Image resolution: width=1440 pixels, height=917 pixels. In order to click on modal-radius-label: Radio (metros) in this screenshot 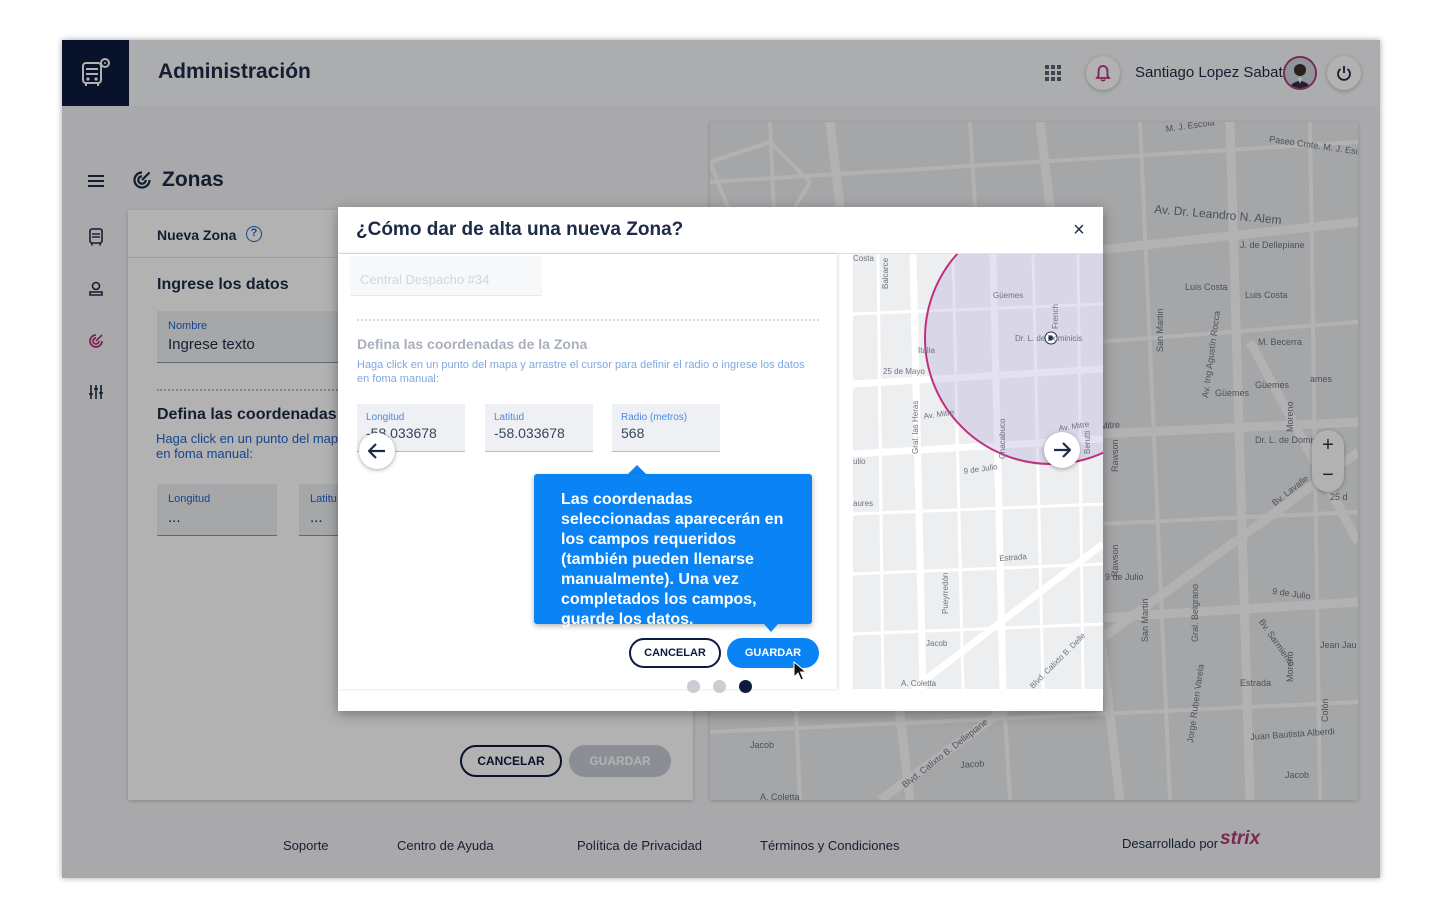, I will do `click(654, 417)`.